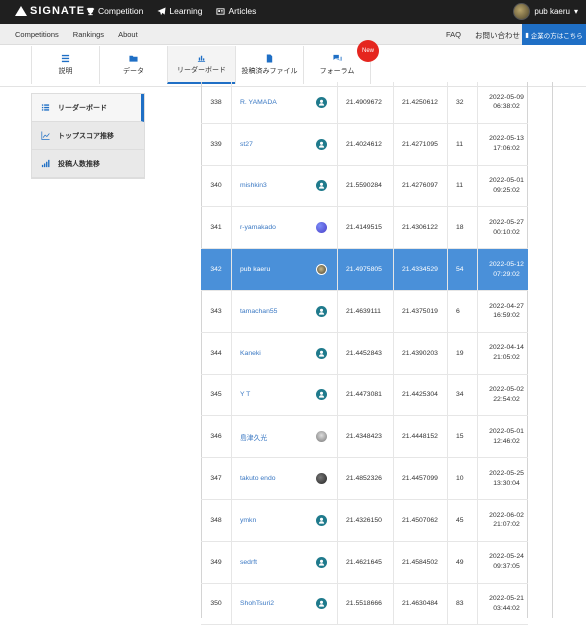 The height and width of the screenshot is (625, 586). I want to click on date-text: 2022-05-13, so click(506, 139).